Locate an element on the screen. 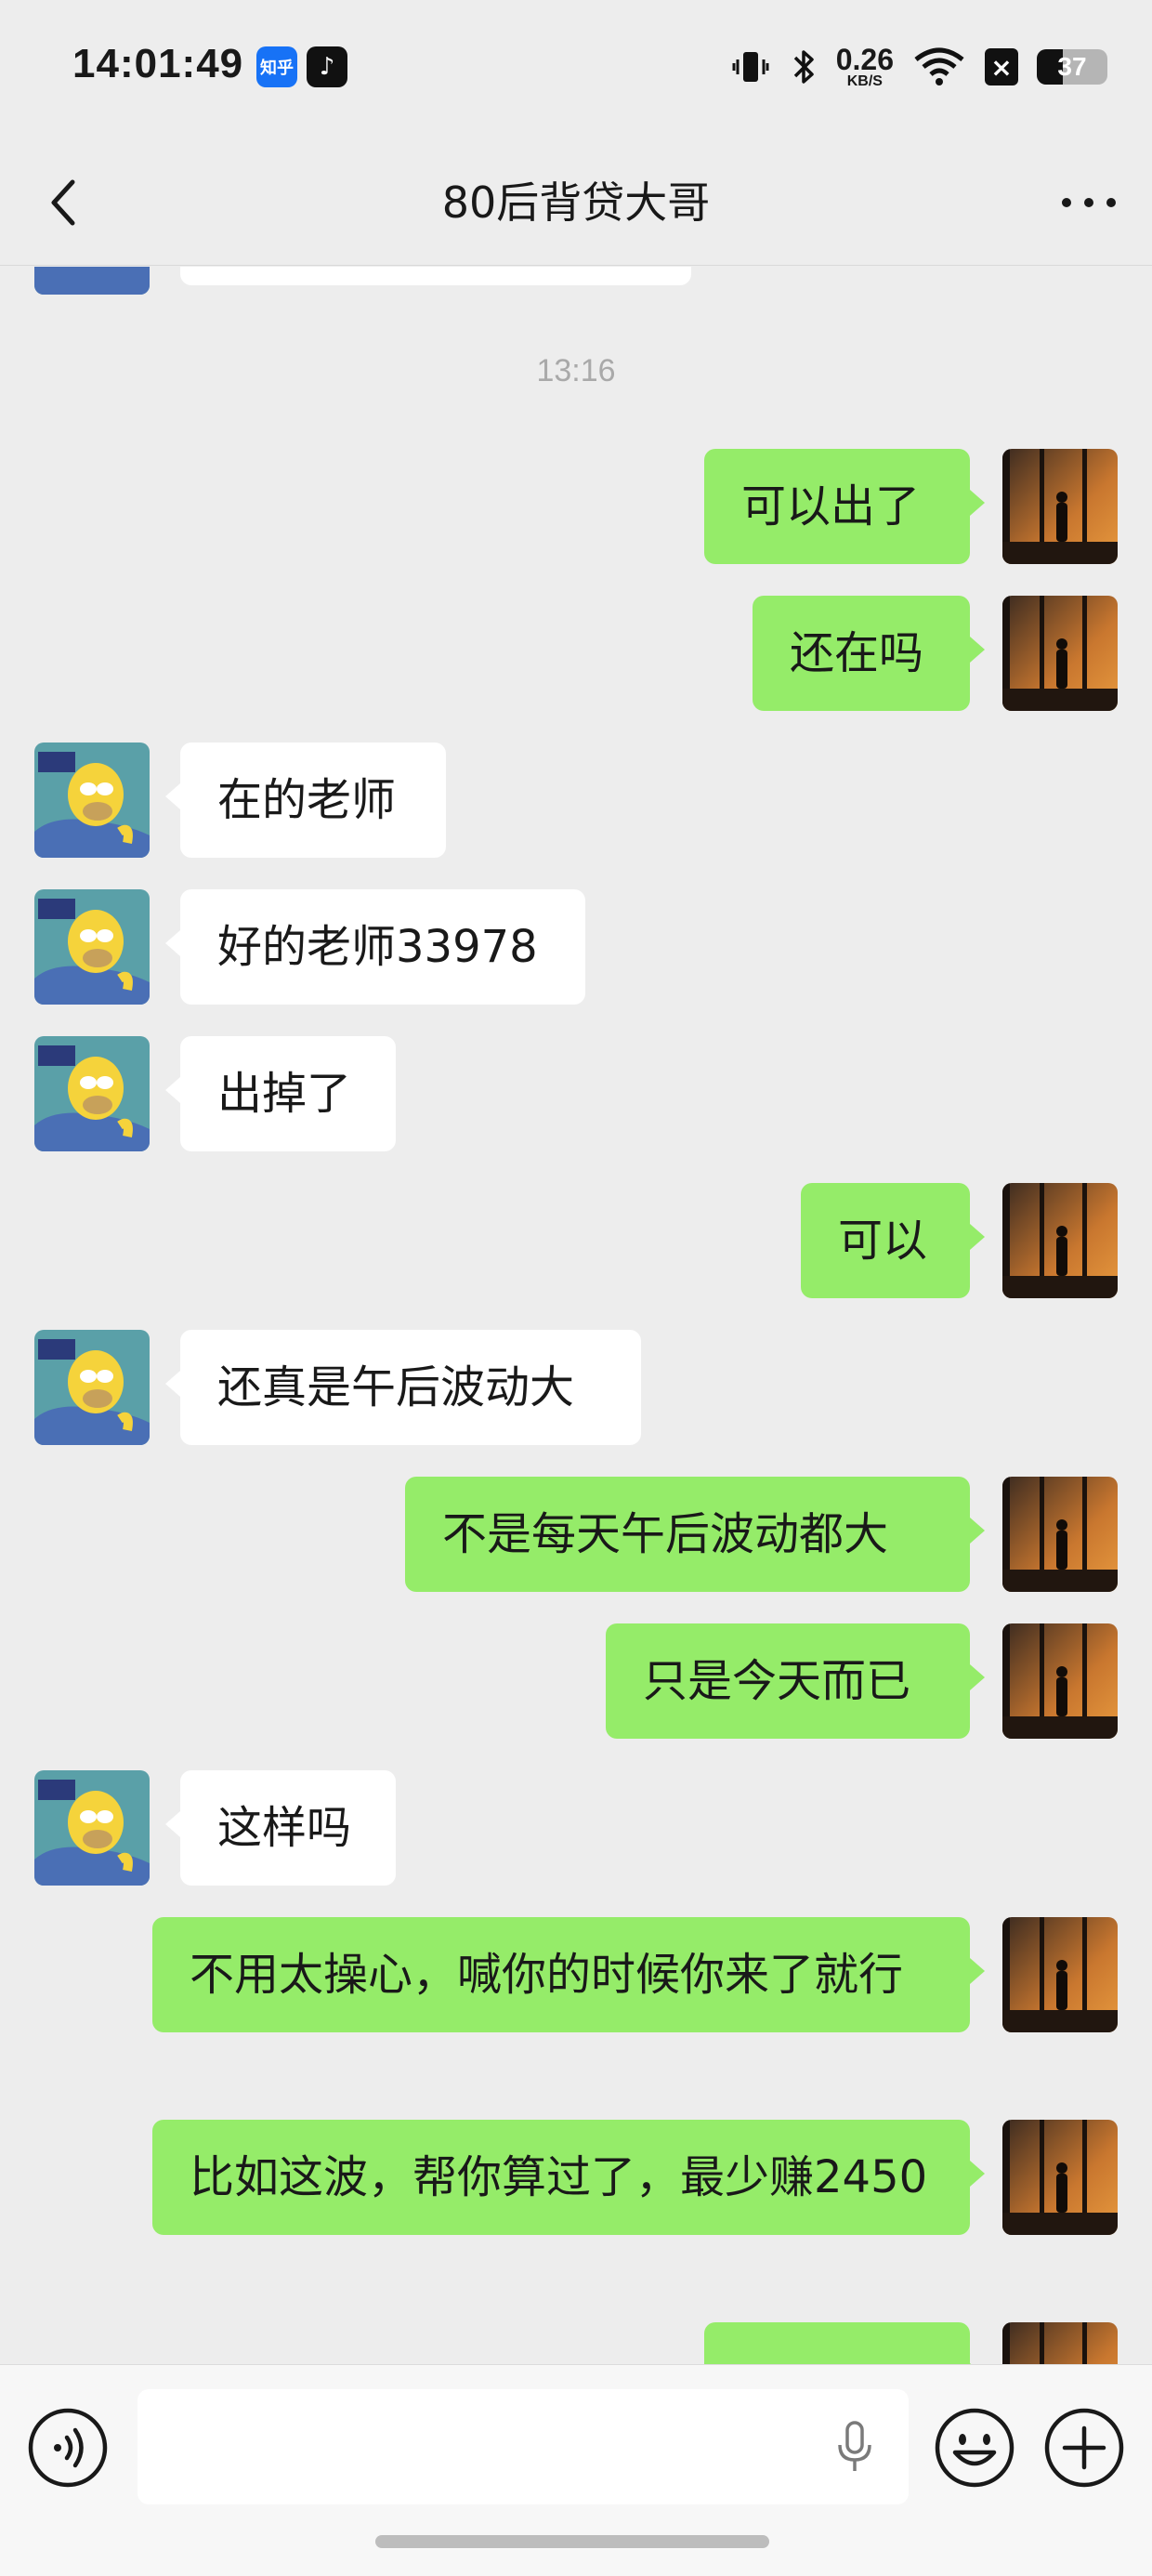 The image size is (1152, 2576). microphone-button is located at coordinates (855, 2447).